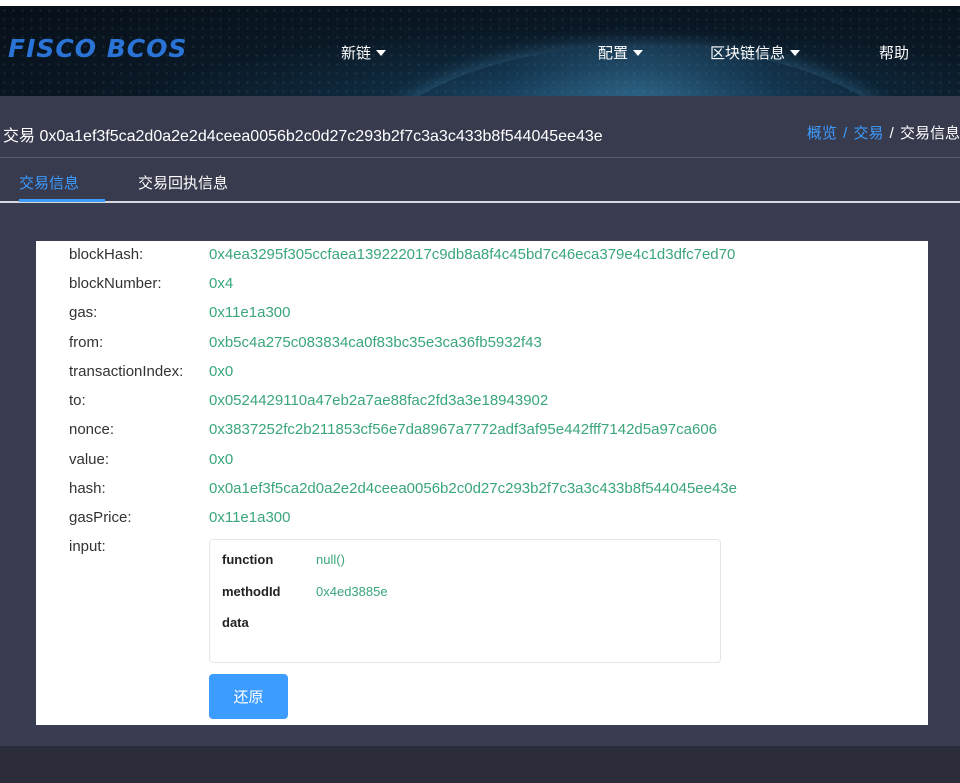  Describe the element at coordinates (251, 591) in the screenshot. I see `methodid-label: methodId` at that location.